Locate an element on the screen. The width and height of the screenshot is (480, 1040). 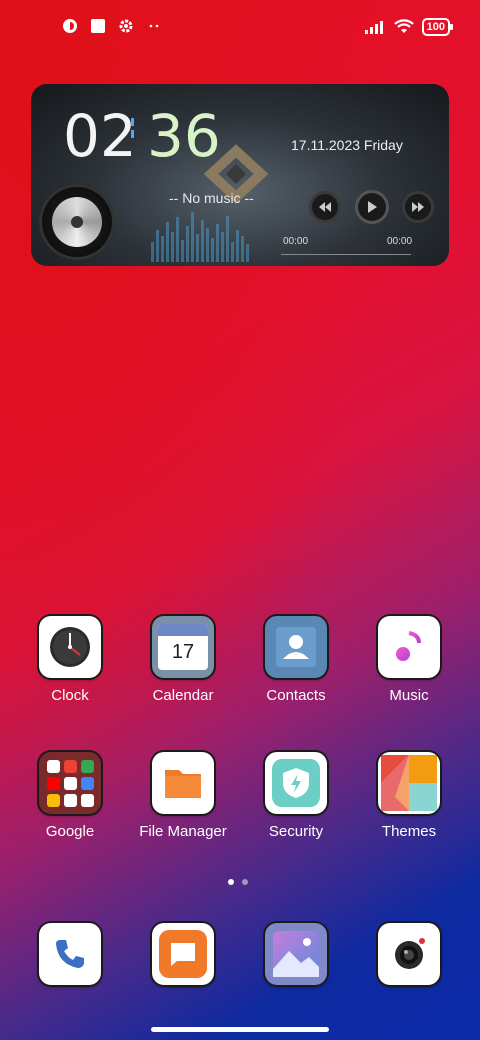
app-security: Security is located at coordinates (296, 796).